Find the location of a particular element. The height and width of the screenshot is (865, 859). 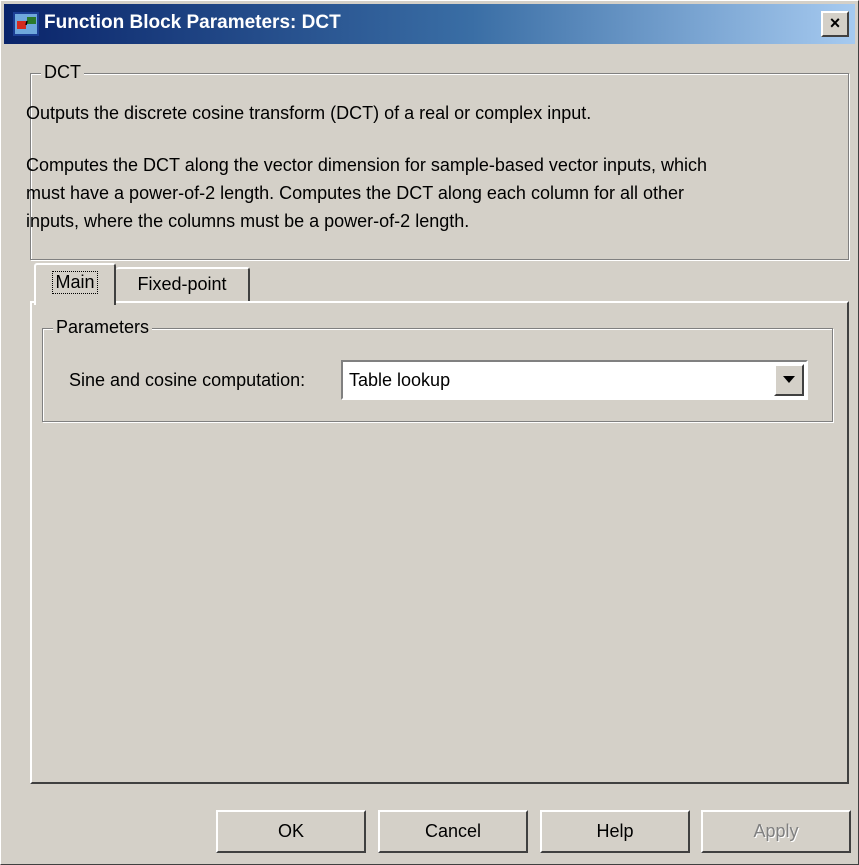

chevron-down-icon is located at coordinates (789, 379).